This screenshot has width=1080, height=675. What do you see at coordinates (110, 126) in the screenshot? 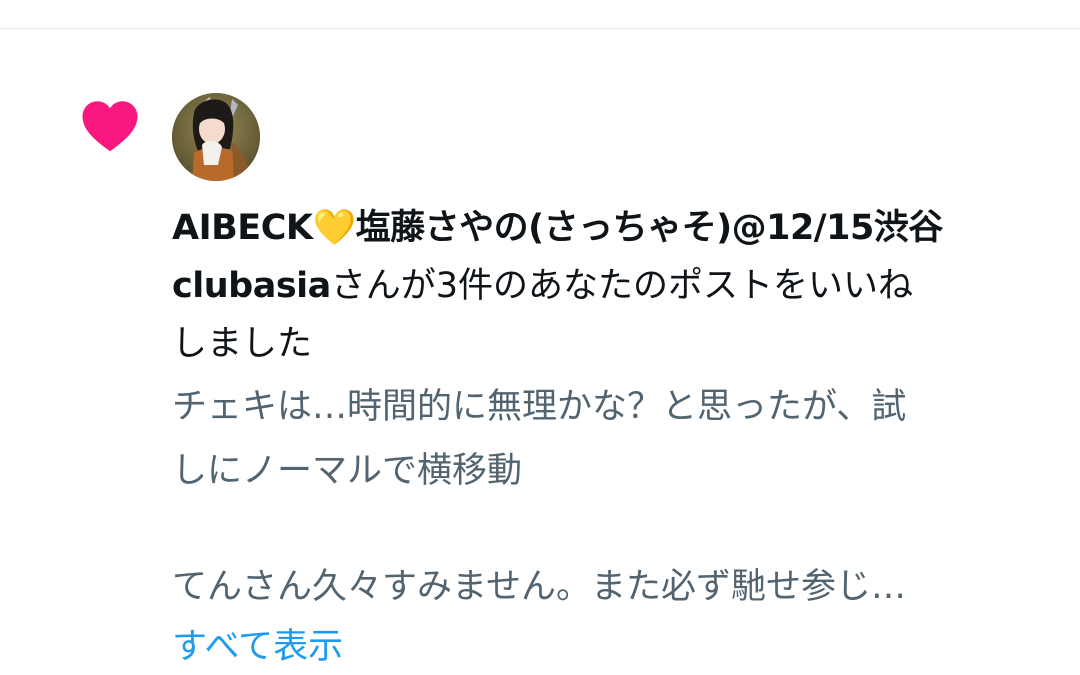
I see `heart-icon` at bounding box center [110, 126].